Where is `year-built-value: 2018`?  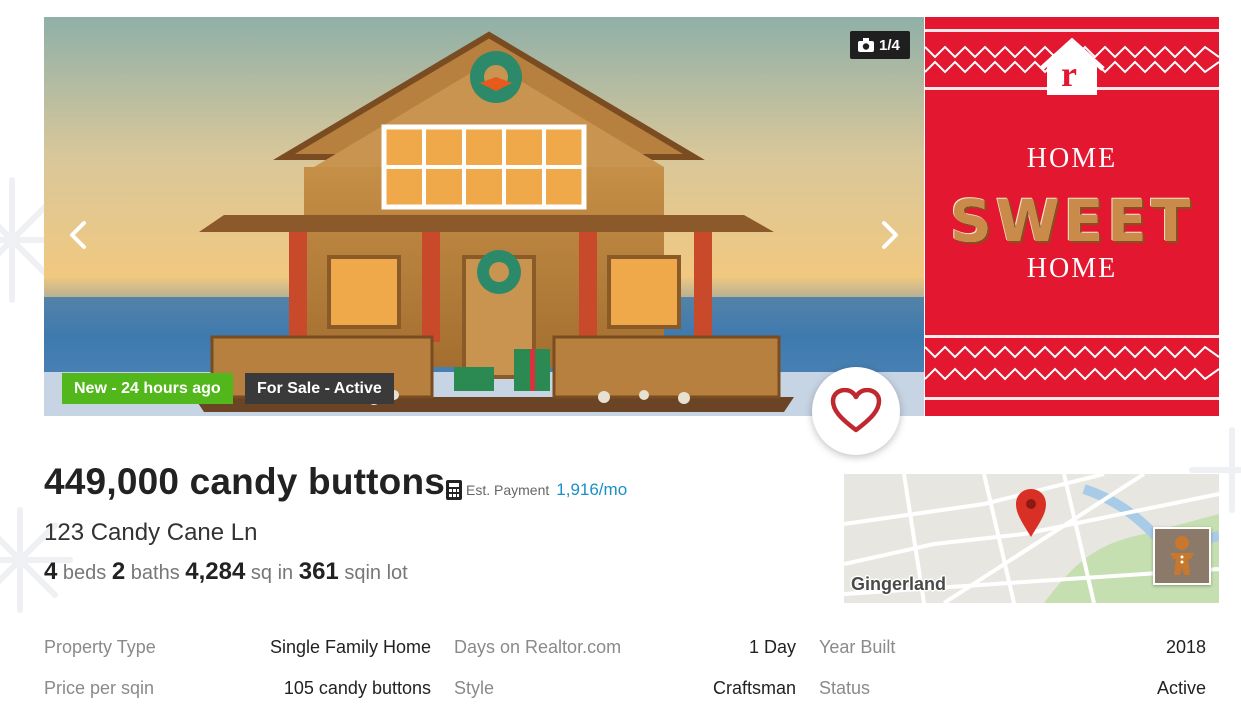
year-built-value: 2018 is located at coordinates (1185, 647).